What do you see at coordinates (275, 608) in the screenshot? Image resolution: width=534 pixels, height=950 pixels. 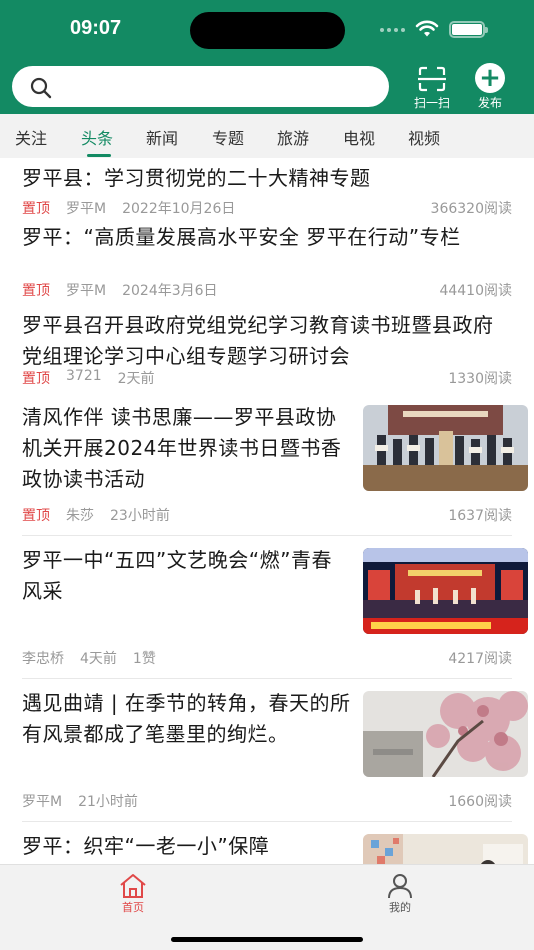 I see `list-item: 罗平一中“五四”文艺晚会“燃”青春风采 李忠桥 4天前 1赞 4217阅读` at bounding box center [275, 608].